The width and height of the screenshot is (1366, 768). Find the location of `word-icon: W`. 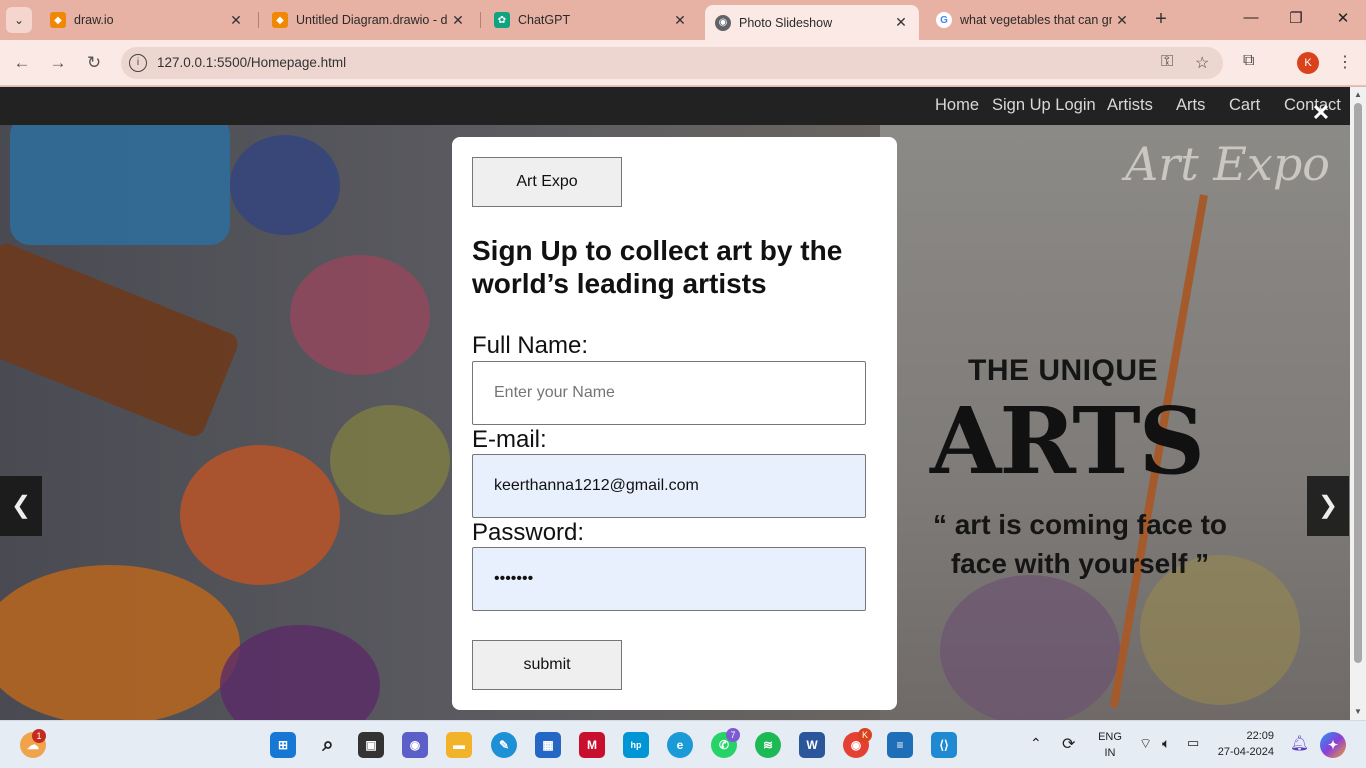

word-icon: W is located at coordinates (812, 745).